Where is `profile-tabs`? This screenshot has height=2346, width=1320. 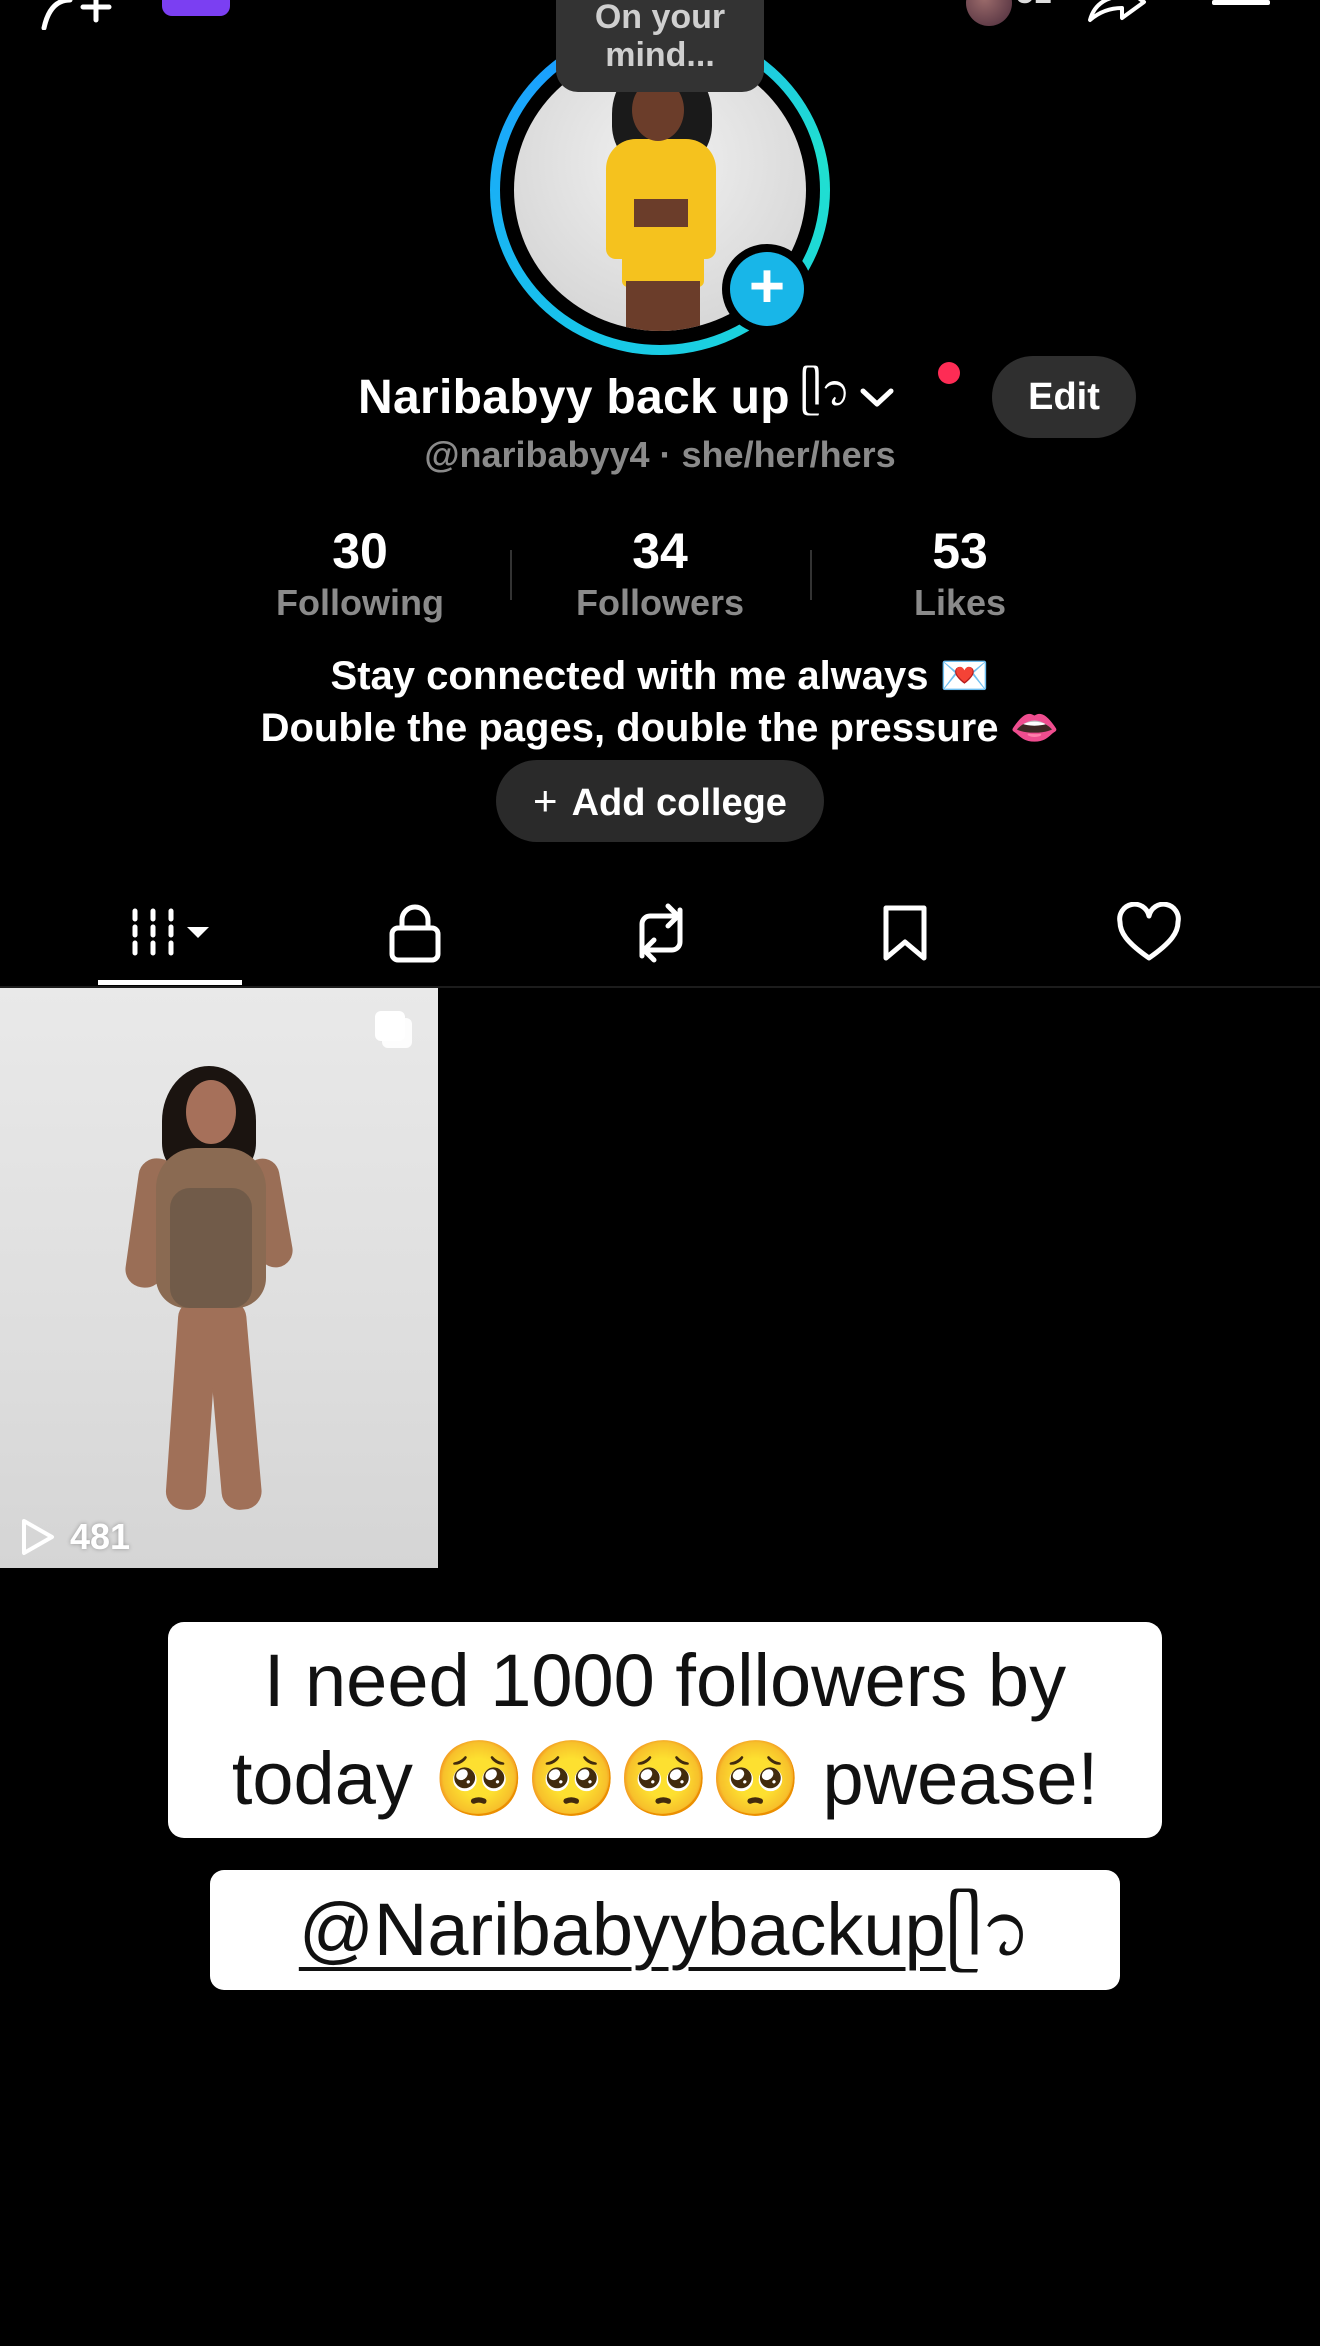
profile-tabs is located at coordinates (660, 933).